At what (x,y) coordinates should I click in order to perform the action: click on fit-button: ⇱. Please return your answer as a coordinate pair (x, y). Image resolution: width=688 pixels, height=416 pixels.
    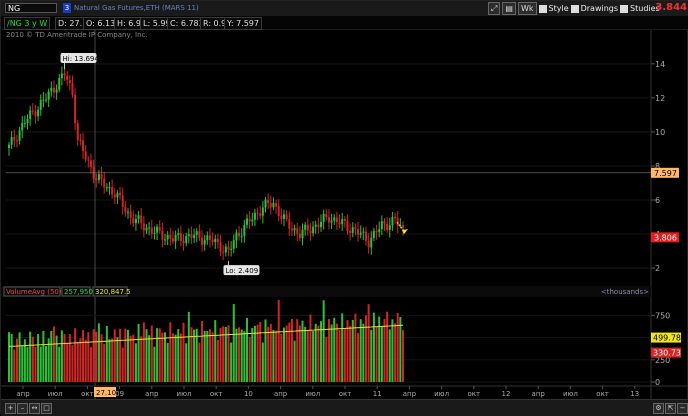
    Looking at the image, I should click on (670, 408).